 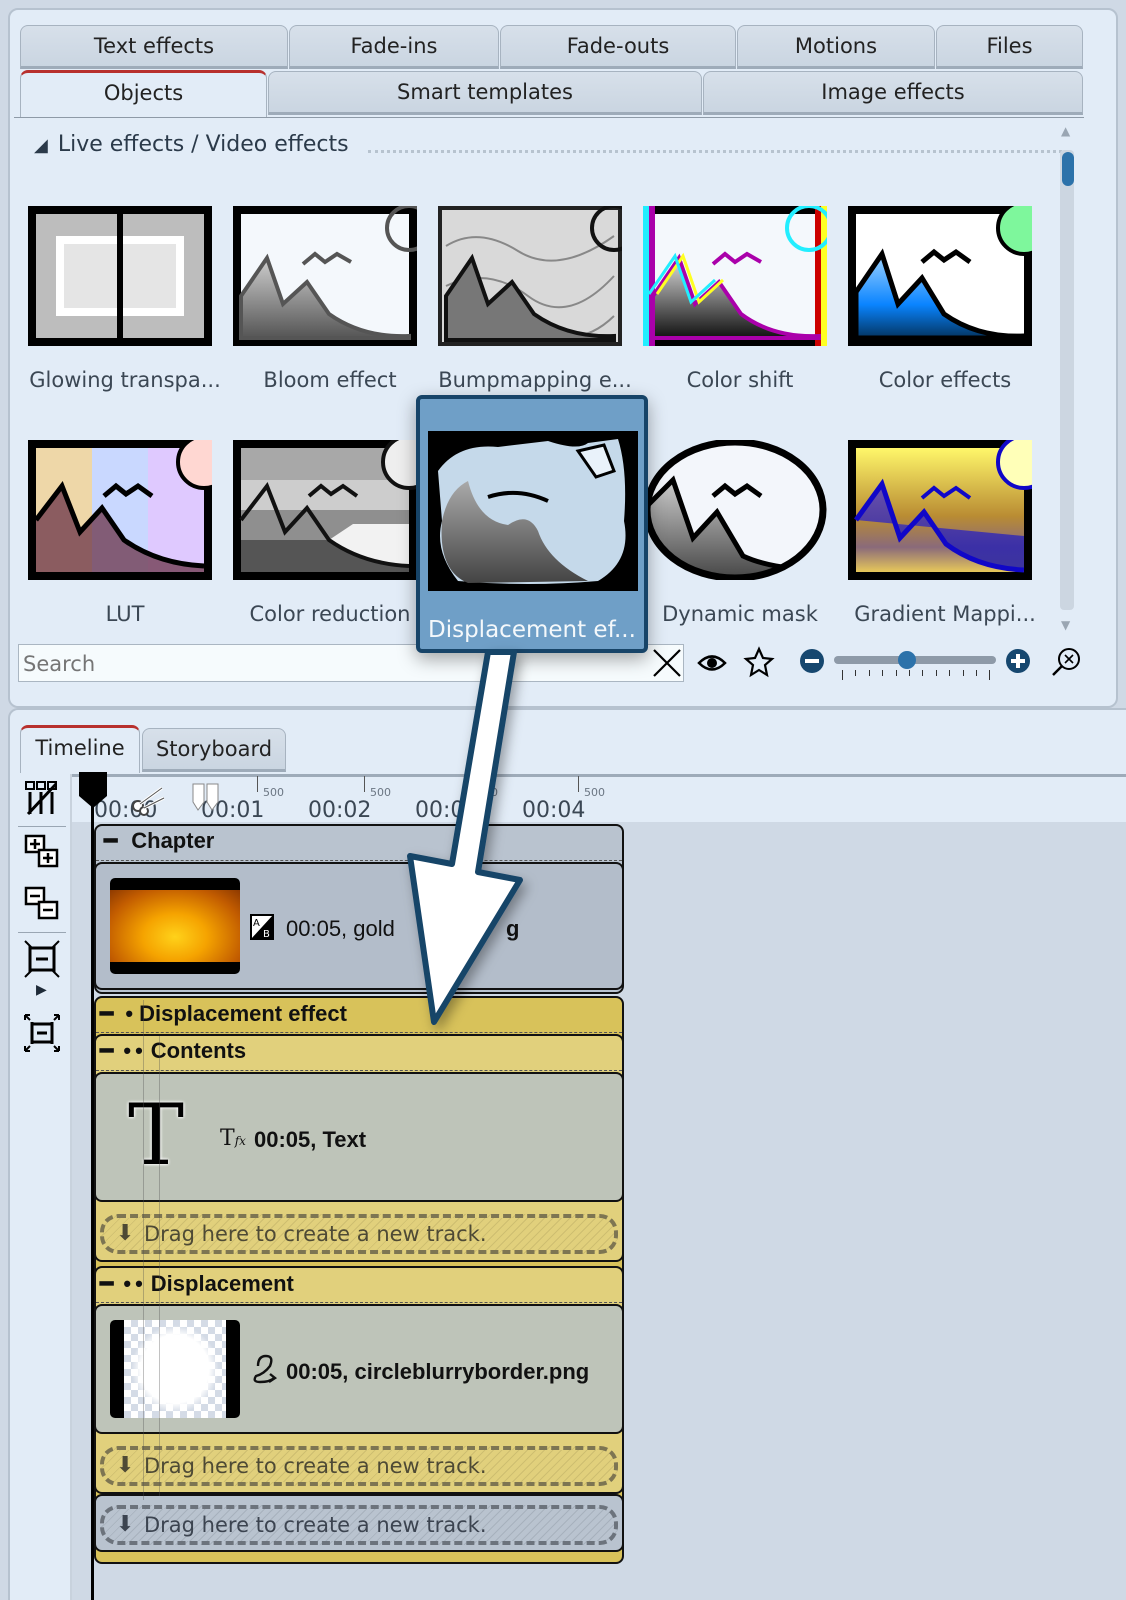 I want to click on shrink-tracks-button, so click(x=42, y=962).